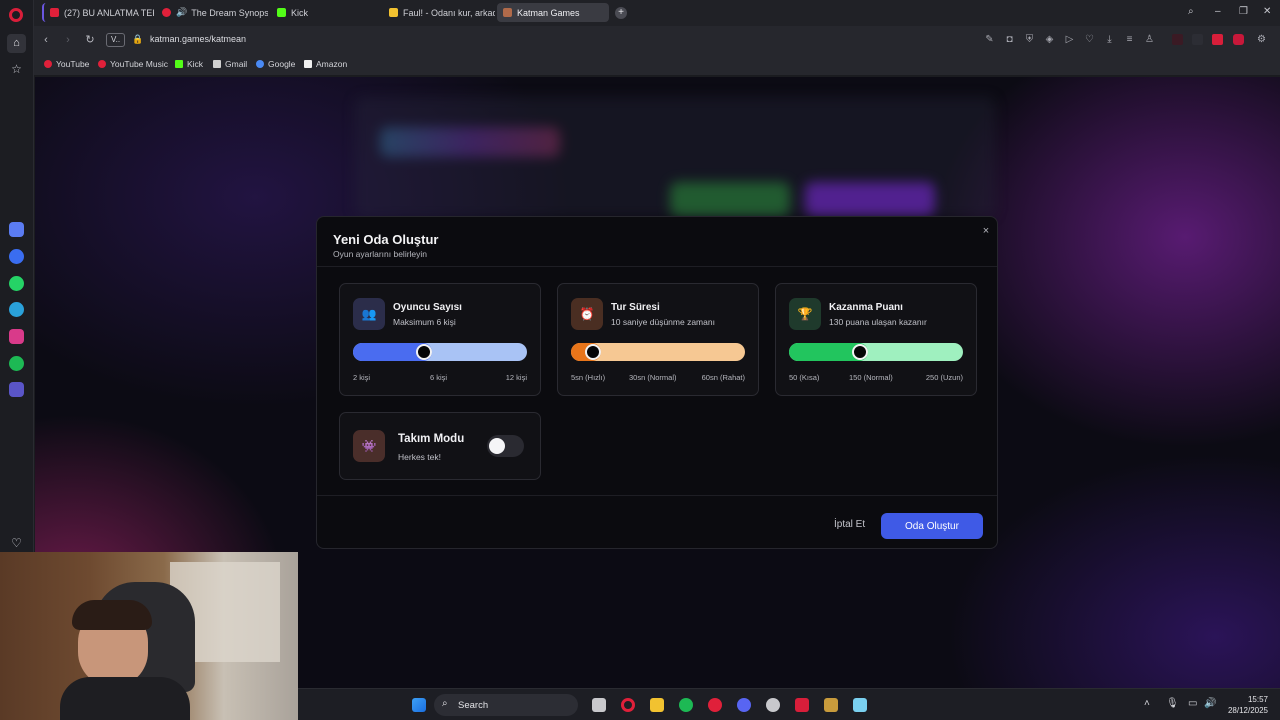 The image size is (1280, 720). What do you see at coordinates (1269, 12) in the screenshot?
I see `close-window-icon: ✕` at bounding box center [1269, 12].